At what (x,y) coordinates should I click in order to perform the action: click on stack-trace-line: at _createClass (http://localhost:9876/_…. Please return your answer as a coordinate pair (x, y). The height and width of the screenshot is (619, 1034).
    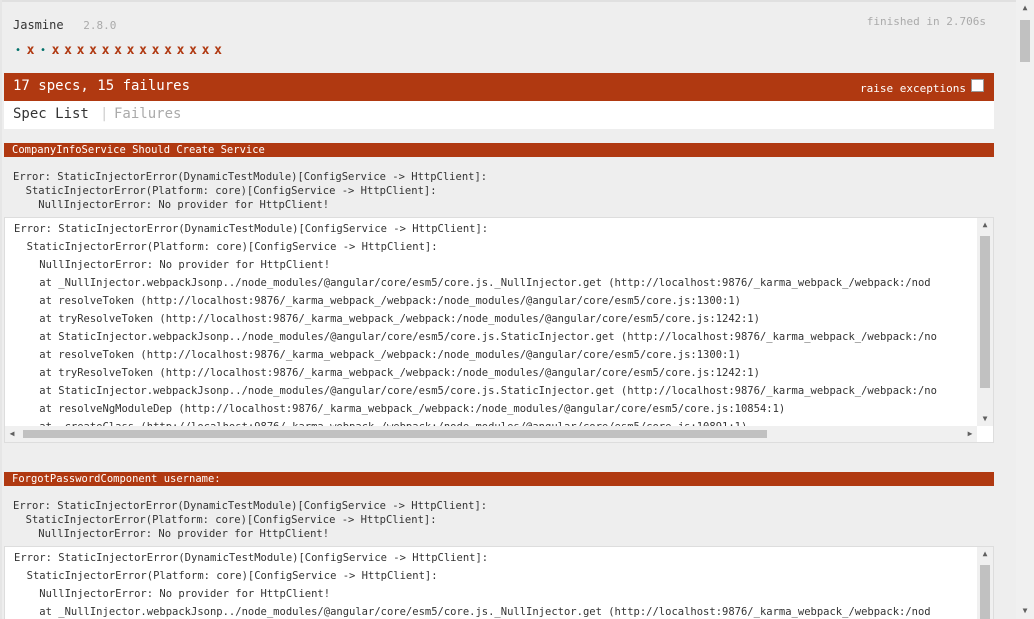
    Looking at the image, I should click on (497, 422).